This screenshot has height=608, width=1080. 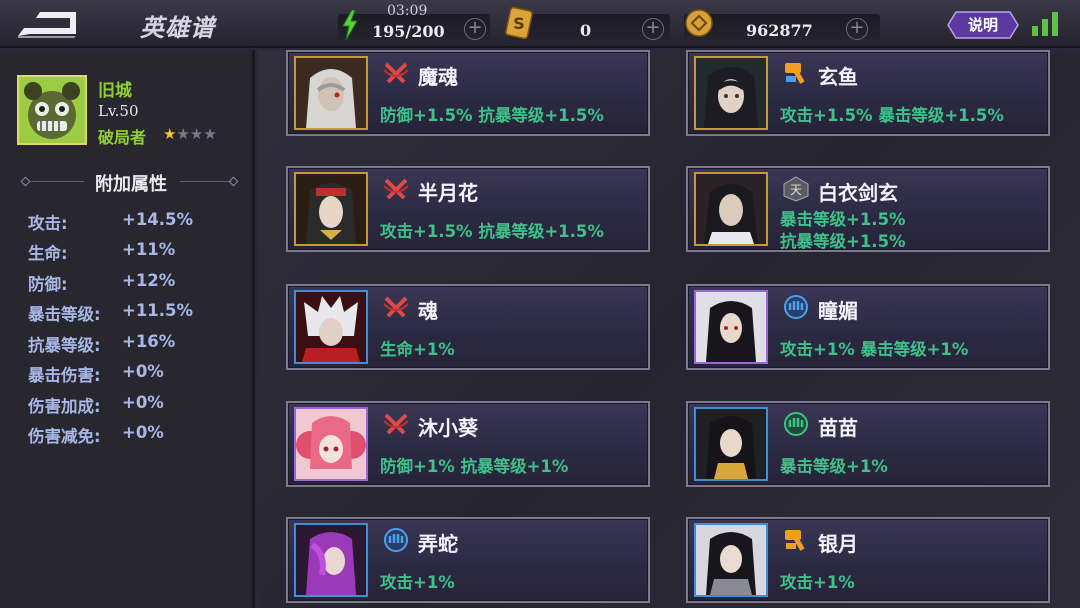 I want to click on svg-text: S, so click(x=519, y=23).